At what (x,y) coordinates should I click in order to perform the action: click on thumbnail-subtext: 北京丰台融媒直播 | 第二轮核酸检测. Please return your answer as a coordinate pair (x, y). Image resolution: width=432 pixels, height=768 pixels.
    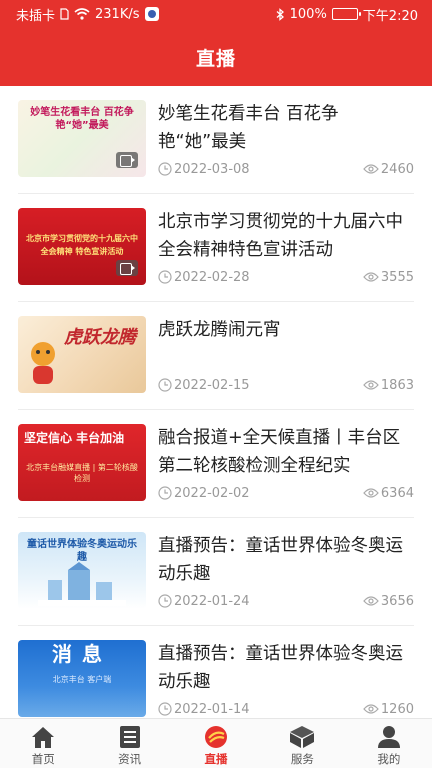
    Looking at the image, I should click on (82, 473).